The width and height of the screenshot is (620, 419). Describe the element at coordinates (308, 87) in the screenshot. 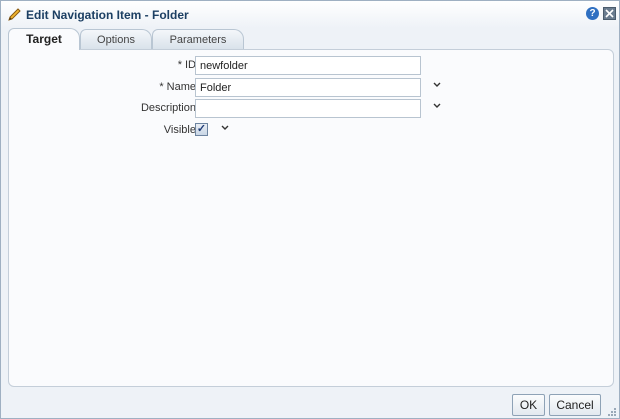

I see `name-field` at that location.